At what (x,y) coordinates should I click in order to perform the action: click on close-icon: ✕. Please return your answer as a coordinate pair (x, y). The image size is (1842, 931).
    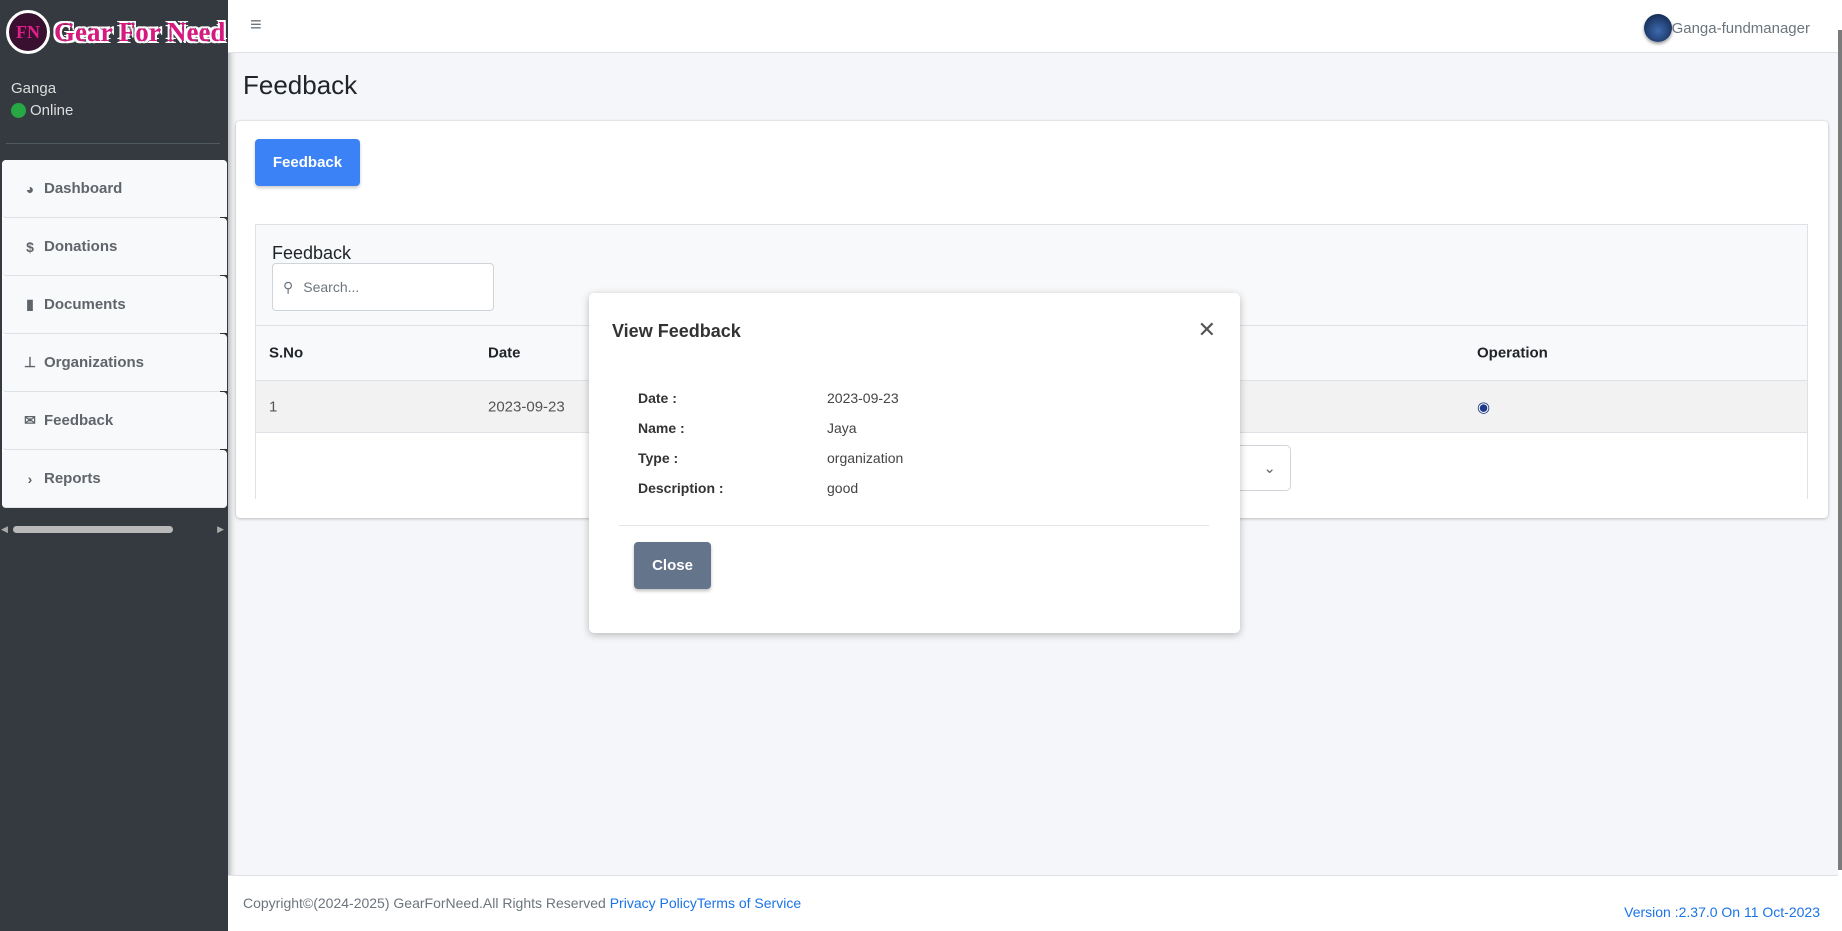
    Looking at the image, I should click on (1207, 330).